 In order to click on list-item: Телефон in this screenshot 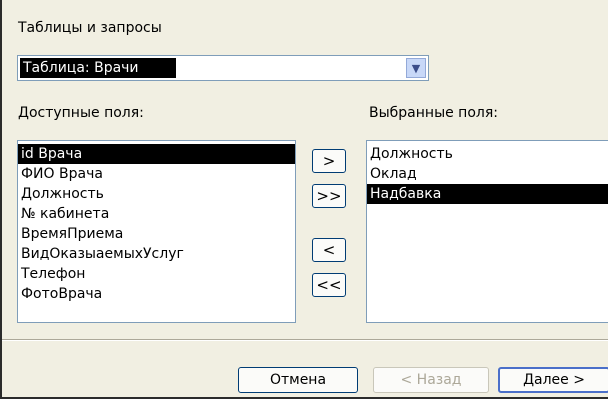, I will do `click(156, 274)`.